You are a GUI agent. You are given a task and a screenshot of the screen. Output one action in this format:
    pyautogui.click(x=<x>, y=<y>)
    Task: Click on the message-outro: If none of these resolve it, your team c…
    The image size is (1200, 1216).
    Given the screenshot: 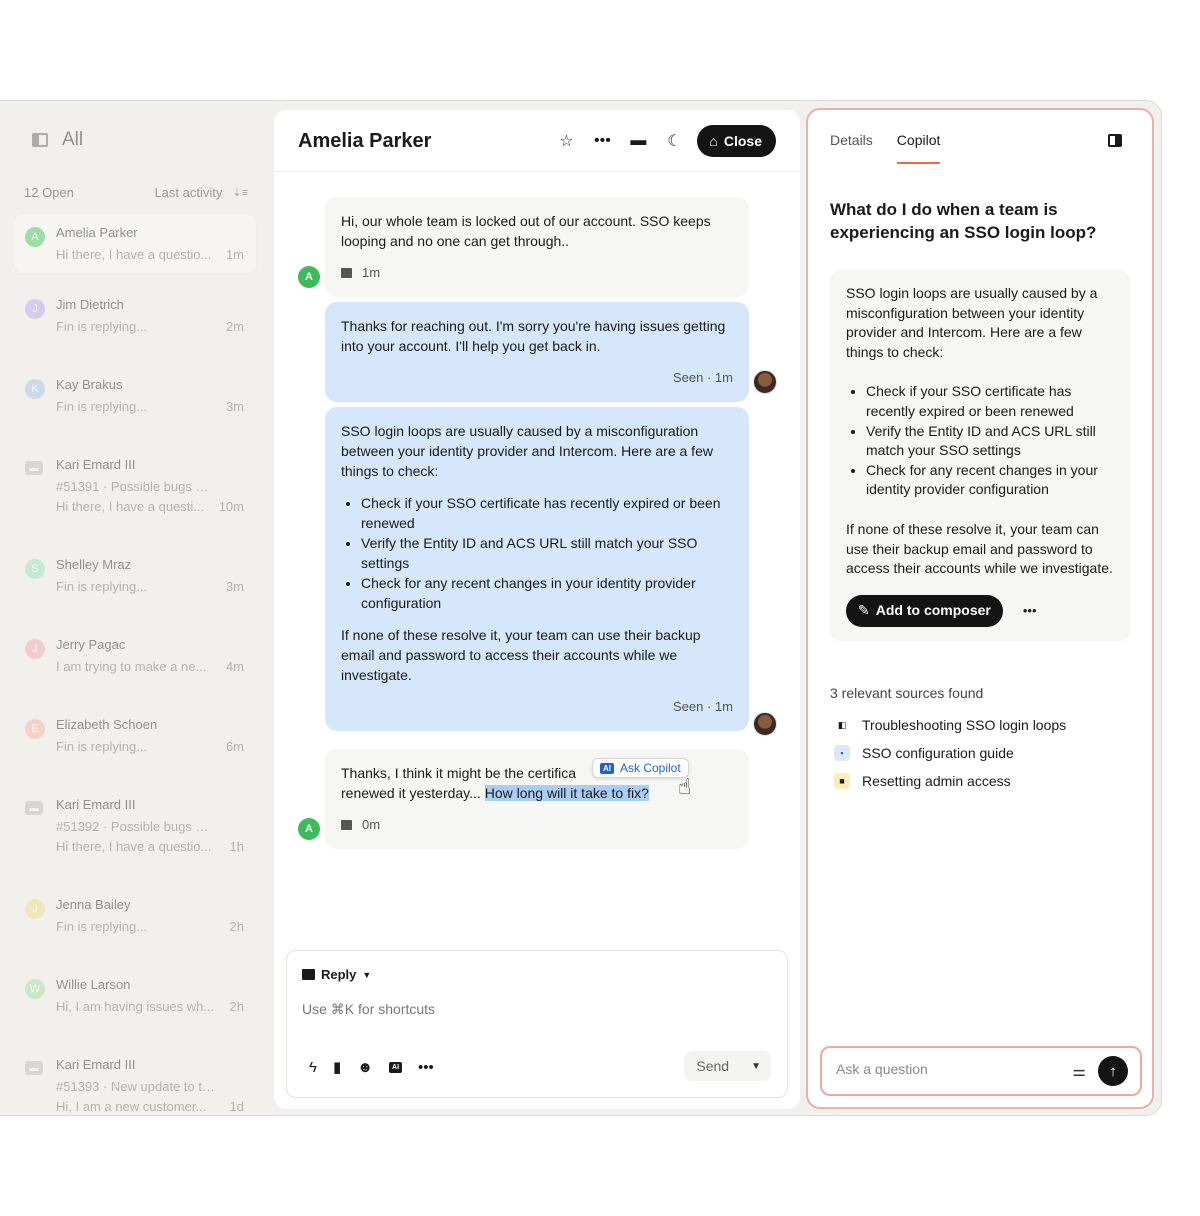 What is the action you would take?
    pyautogui.click(x=521, y=655)
    